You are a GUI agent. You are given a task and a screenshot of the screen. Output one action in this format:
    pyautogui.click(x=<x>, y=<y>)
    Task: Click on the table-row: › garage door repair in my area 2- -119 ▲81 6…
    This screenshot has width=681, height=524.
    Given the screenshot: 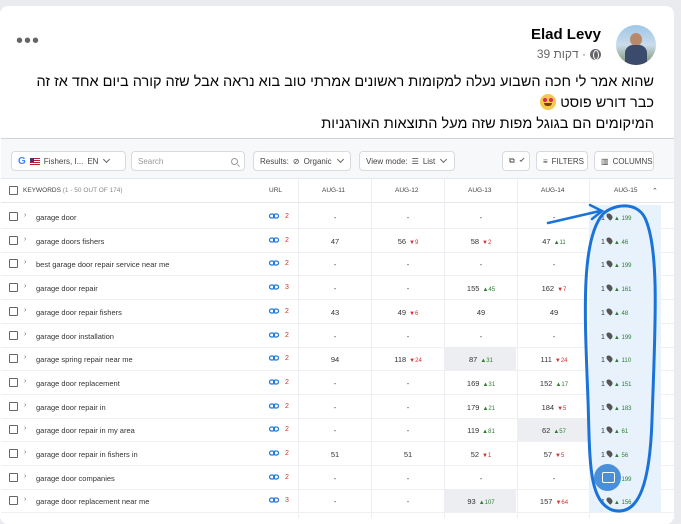 What is the action you would take?
    pyautogui.click(x=337, y=430)
    